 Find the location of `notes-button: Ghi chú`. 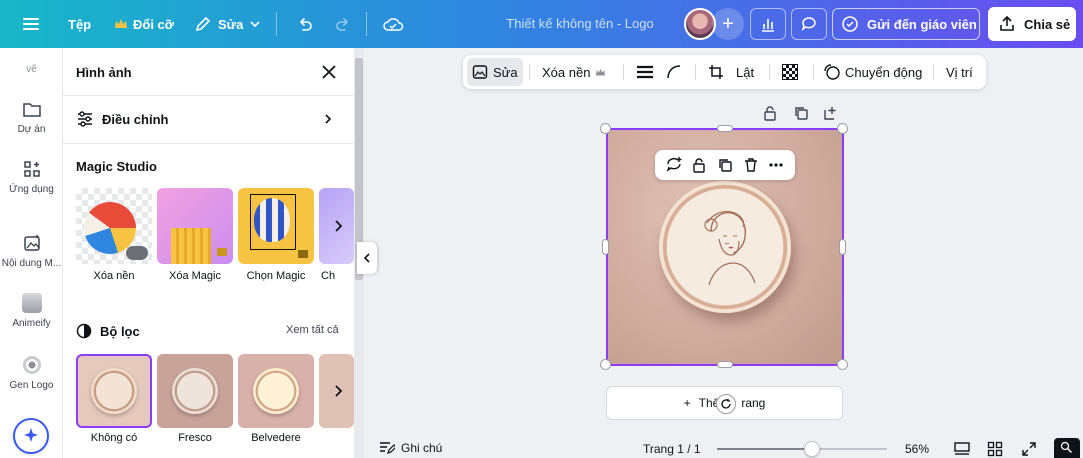

notes-button: Ghi chú is located at coordinates (410, 448).